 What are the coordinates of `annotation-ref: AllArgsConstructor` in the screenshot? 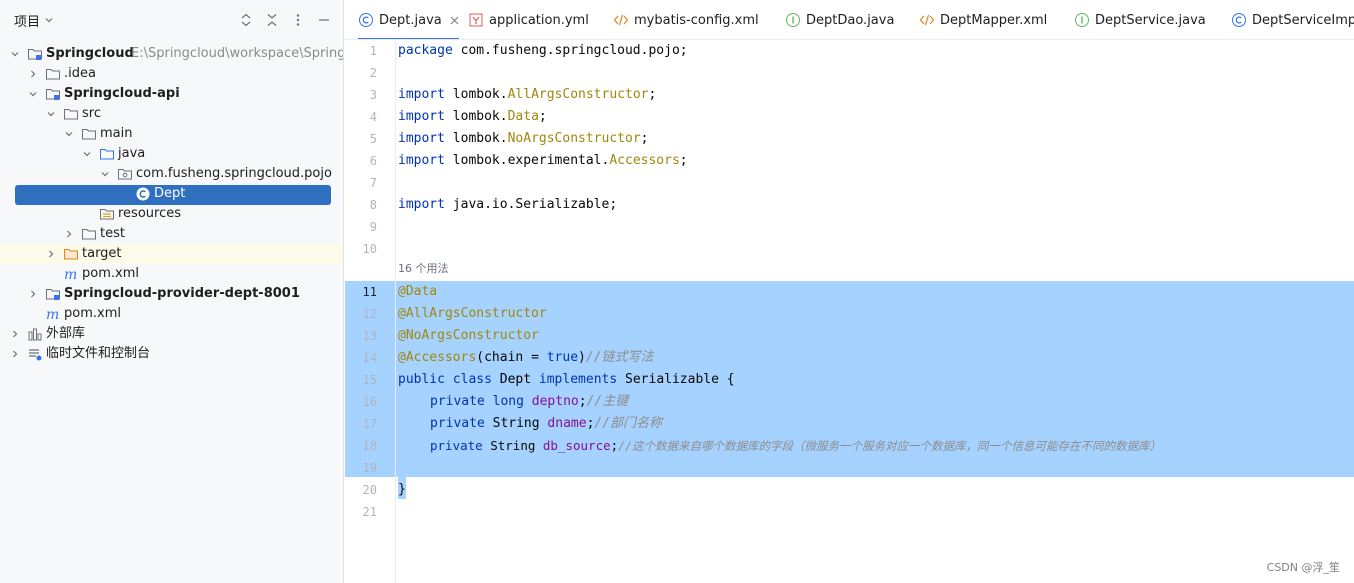 It's located at (578, 94).